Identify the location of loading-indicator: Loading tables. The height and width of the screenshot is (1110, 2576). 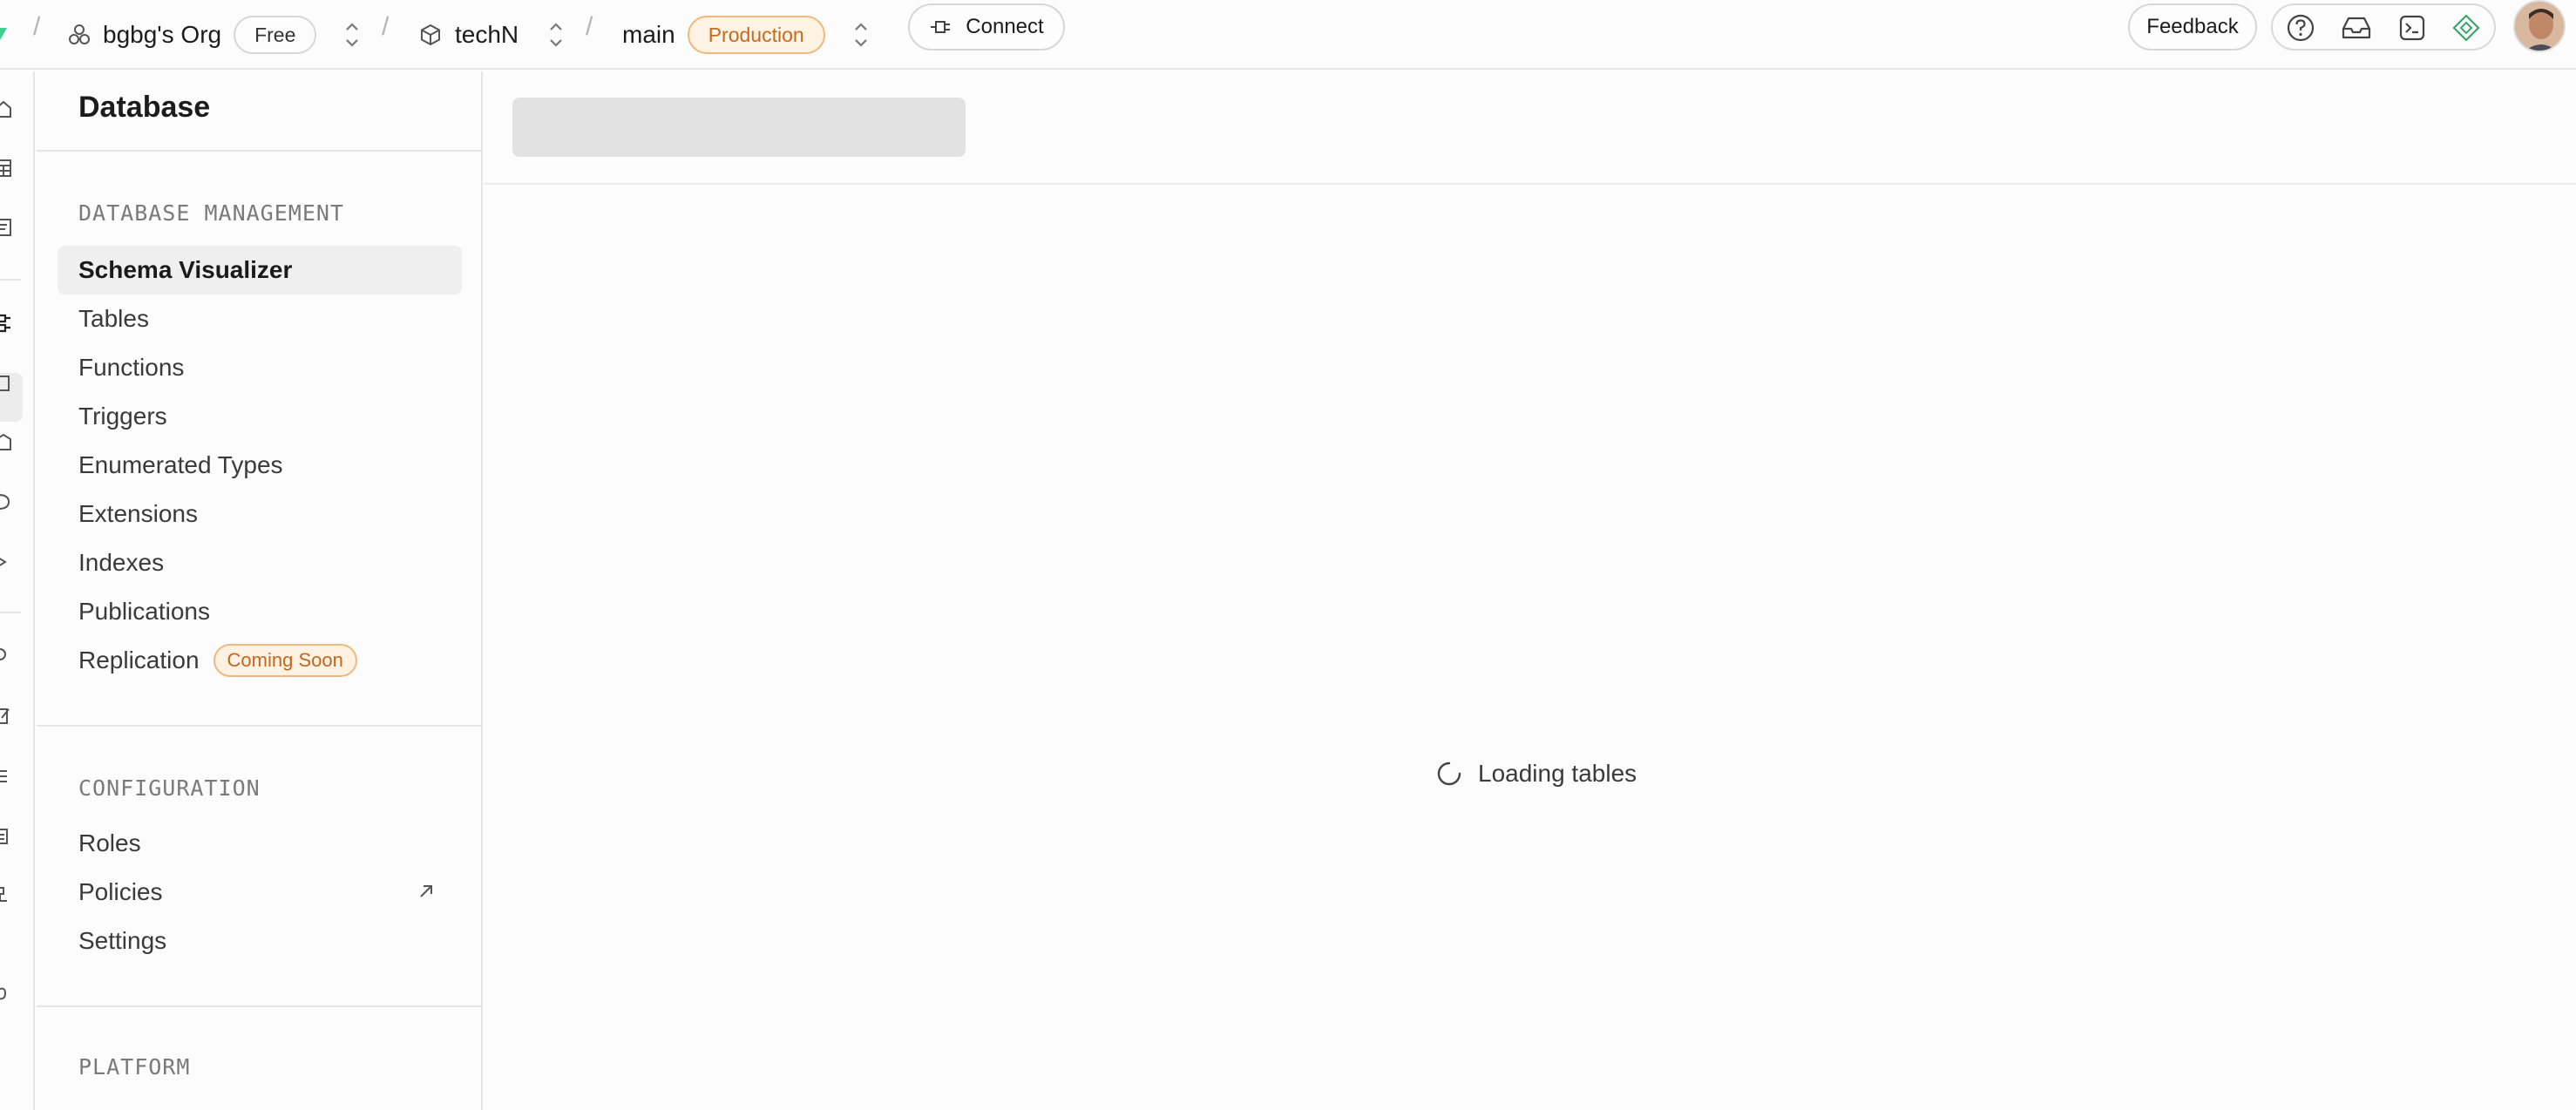
(1537, 774).